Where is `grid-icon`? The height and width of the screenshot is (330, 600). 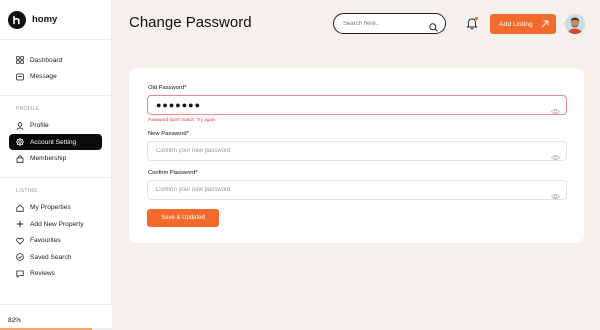 grid-icon is located at coordinates (20, 60).